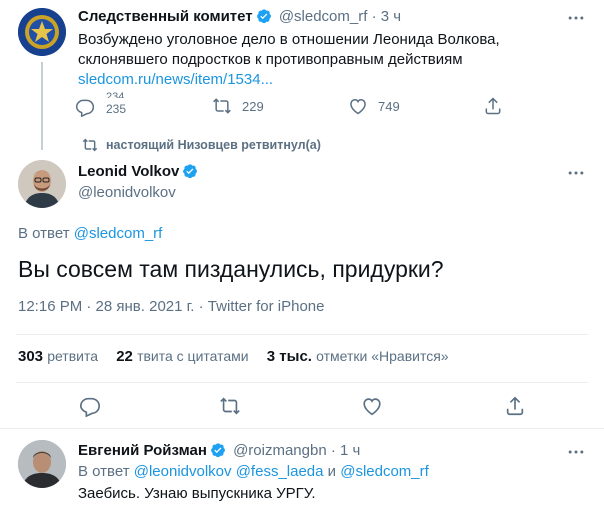  I want to click on volkov-portrait-icon, so click(42, 184).